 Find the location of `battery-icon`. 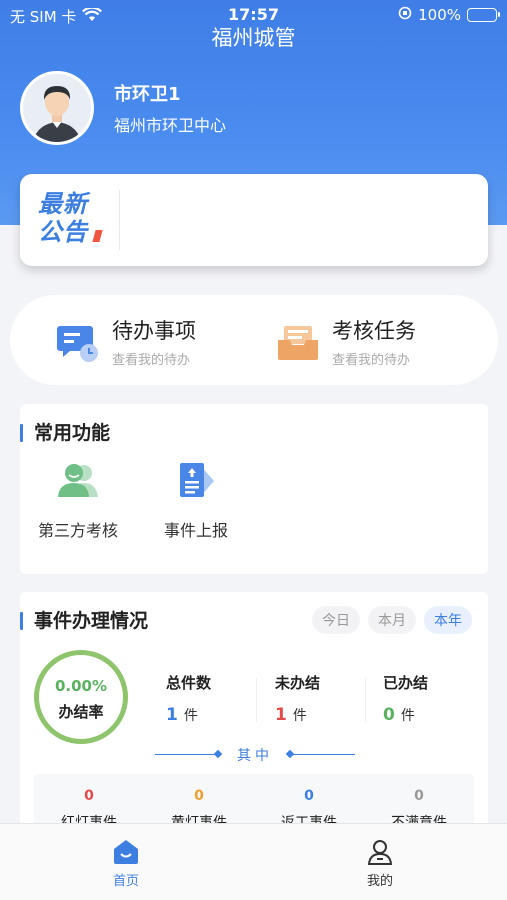

battery-icon is located at coordinates (483, 15).